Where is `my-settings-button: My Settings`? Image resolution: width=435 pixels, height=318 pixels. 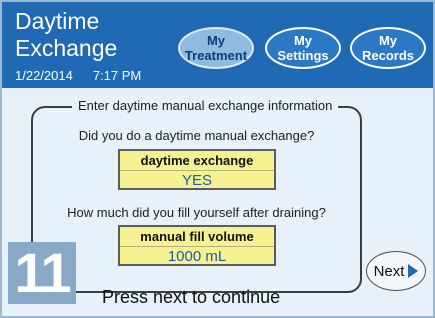
my-settings-button: My Settings is located at coordinates (303, 48).